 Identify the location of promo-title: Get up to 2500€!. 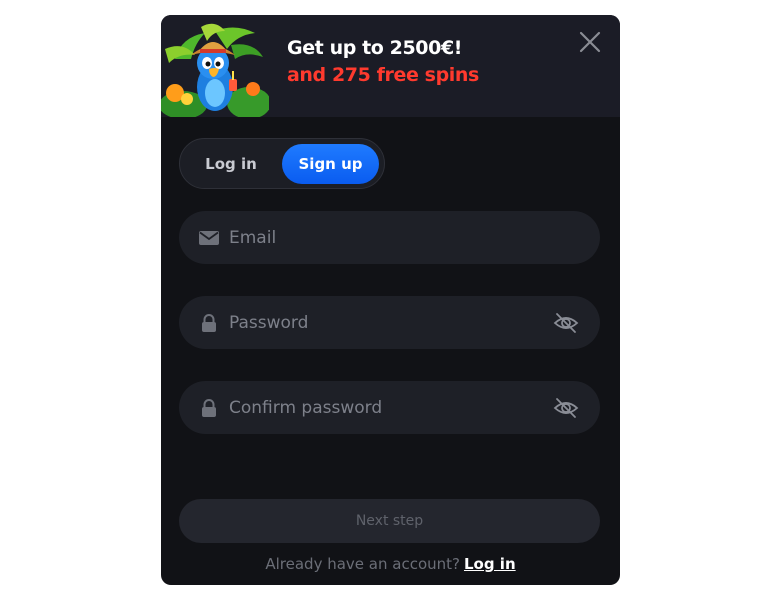
(375, 48).